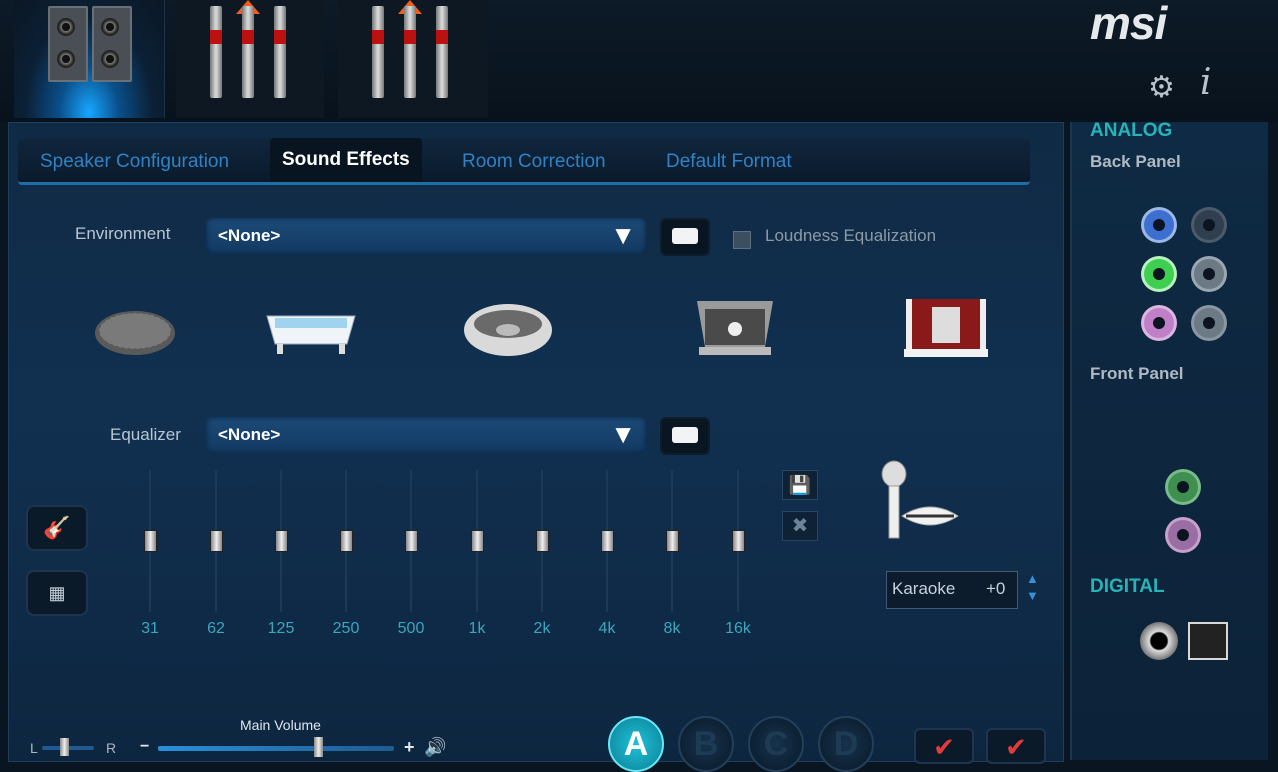 This screenshot has width=1278, height=772. I want to click on equalizer-label: Equalizer, so click(145, 434).